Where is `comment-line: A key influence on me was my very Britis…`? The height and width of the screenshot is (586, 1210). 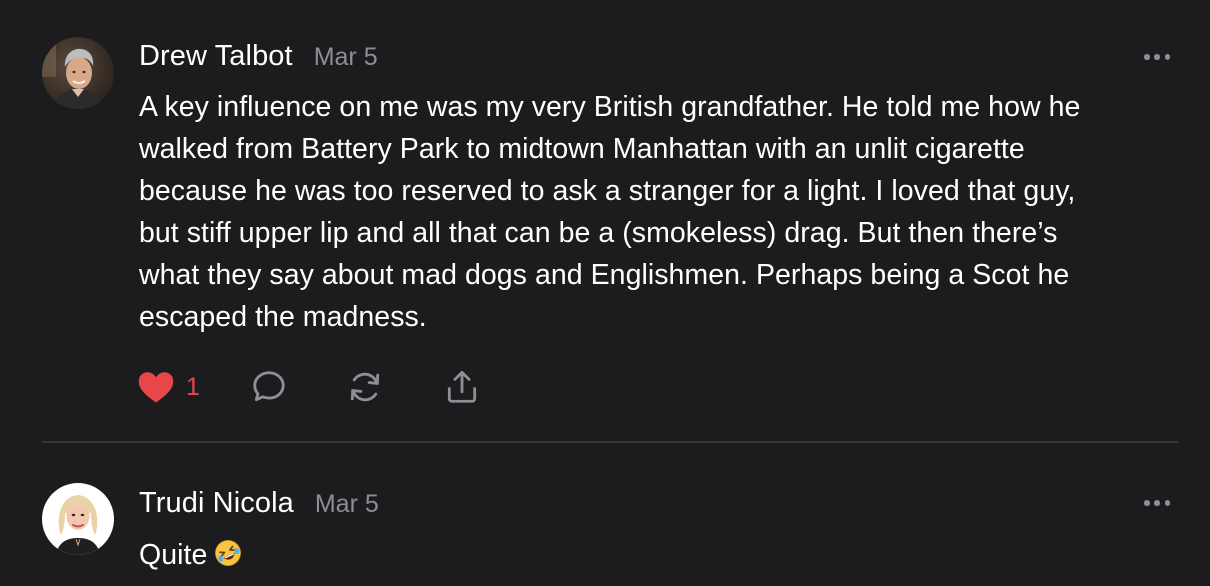
comment-line: A key influence on me was my very Britis… is located at coordinates (610, 107).